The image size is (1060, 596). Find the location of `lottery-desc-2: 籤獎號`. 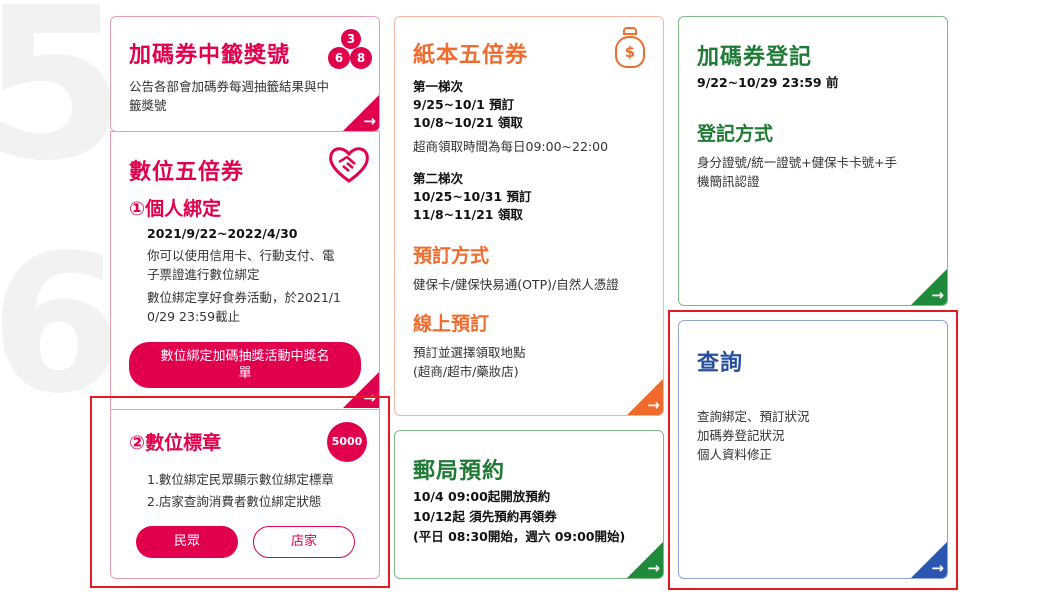

lottery-desc-2: 籤獎號 is located at coordinates (148, 105).